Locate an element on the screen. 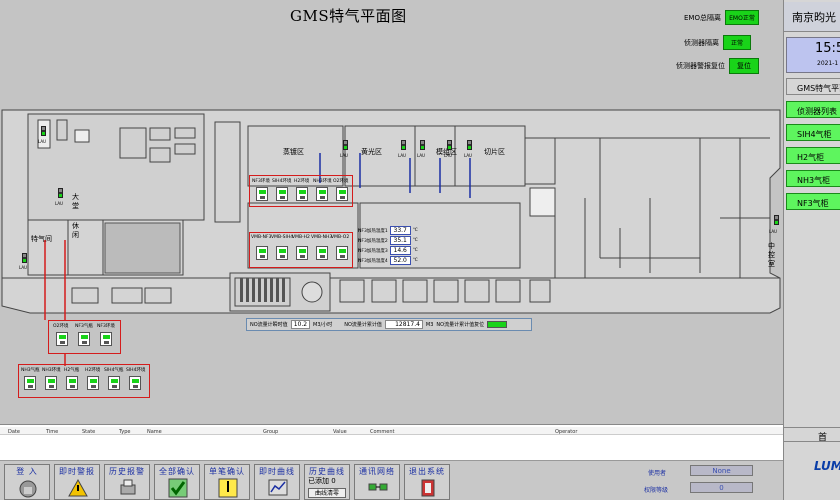  col-state: State is located at coordinates (89, 432).